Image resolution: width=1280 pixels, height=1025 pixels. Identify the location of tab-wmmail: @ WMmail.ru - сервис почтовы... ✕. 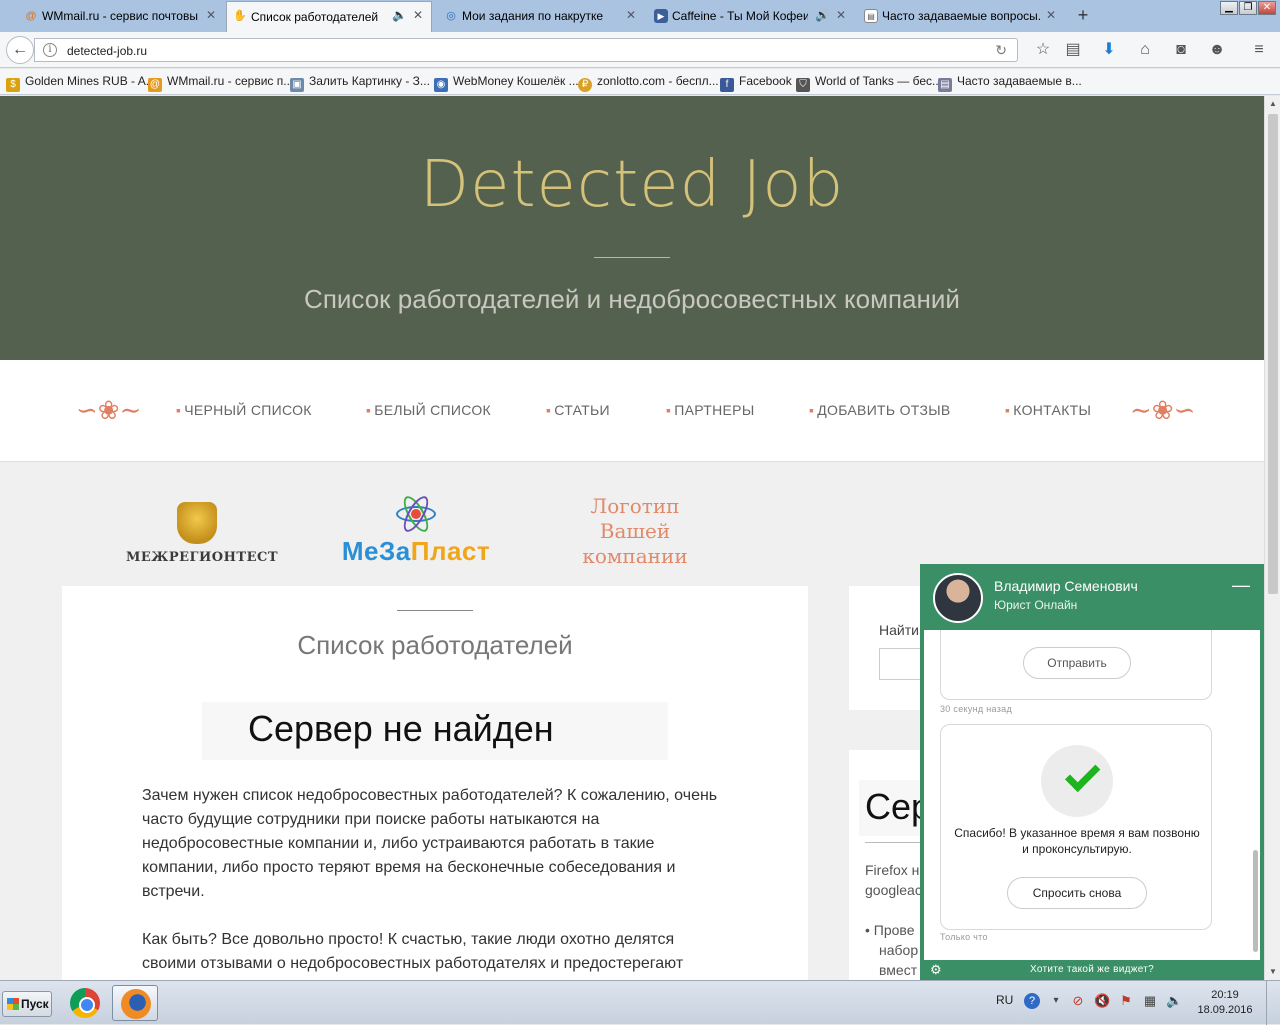
(121, 16).